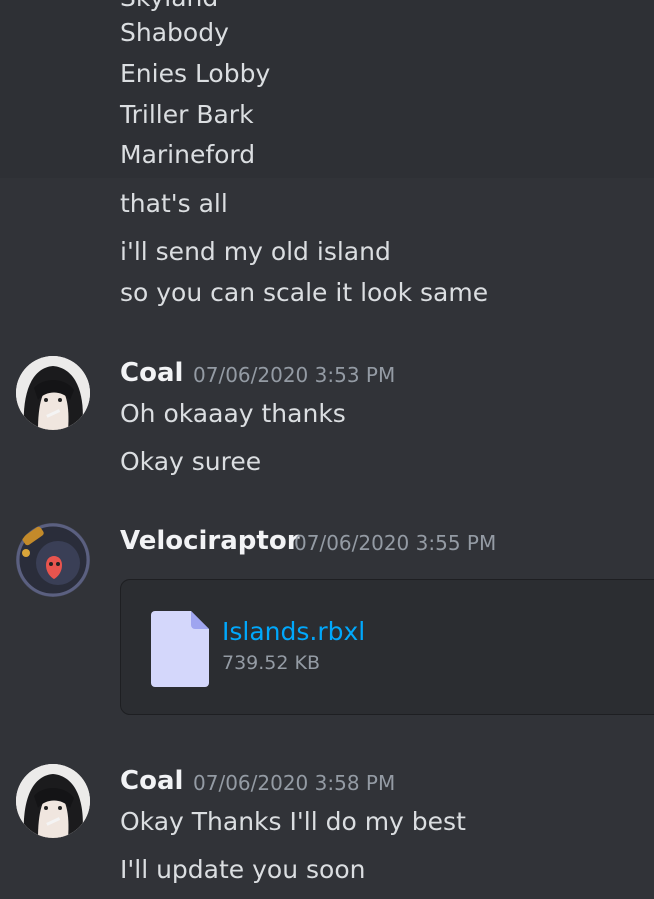 The width and height of the screenshot is (654, 899). What do you see at coordinates (233, 413) in the screenshot?
I see `message-line: Oh okaaay thanks` at bounding box center [233, 413].